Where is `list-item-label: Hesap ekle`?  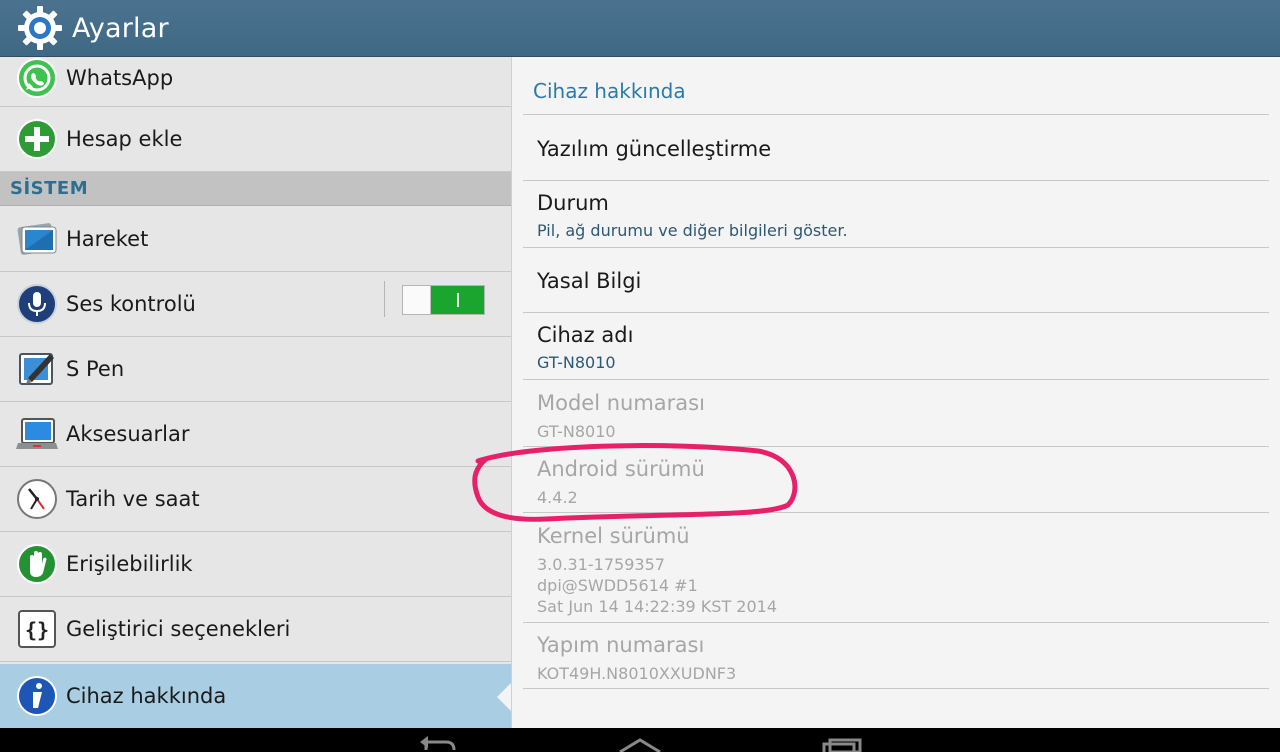
list-item-label: Hesap ekle is located at coordinates (124, 139).